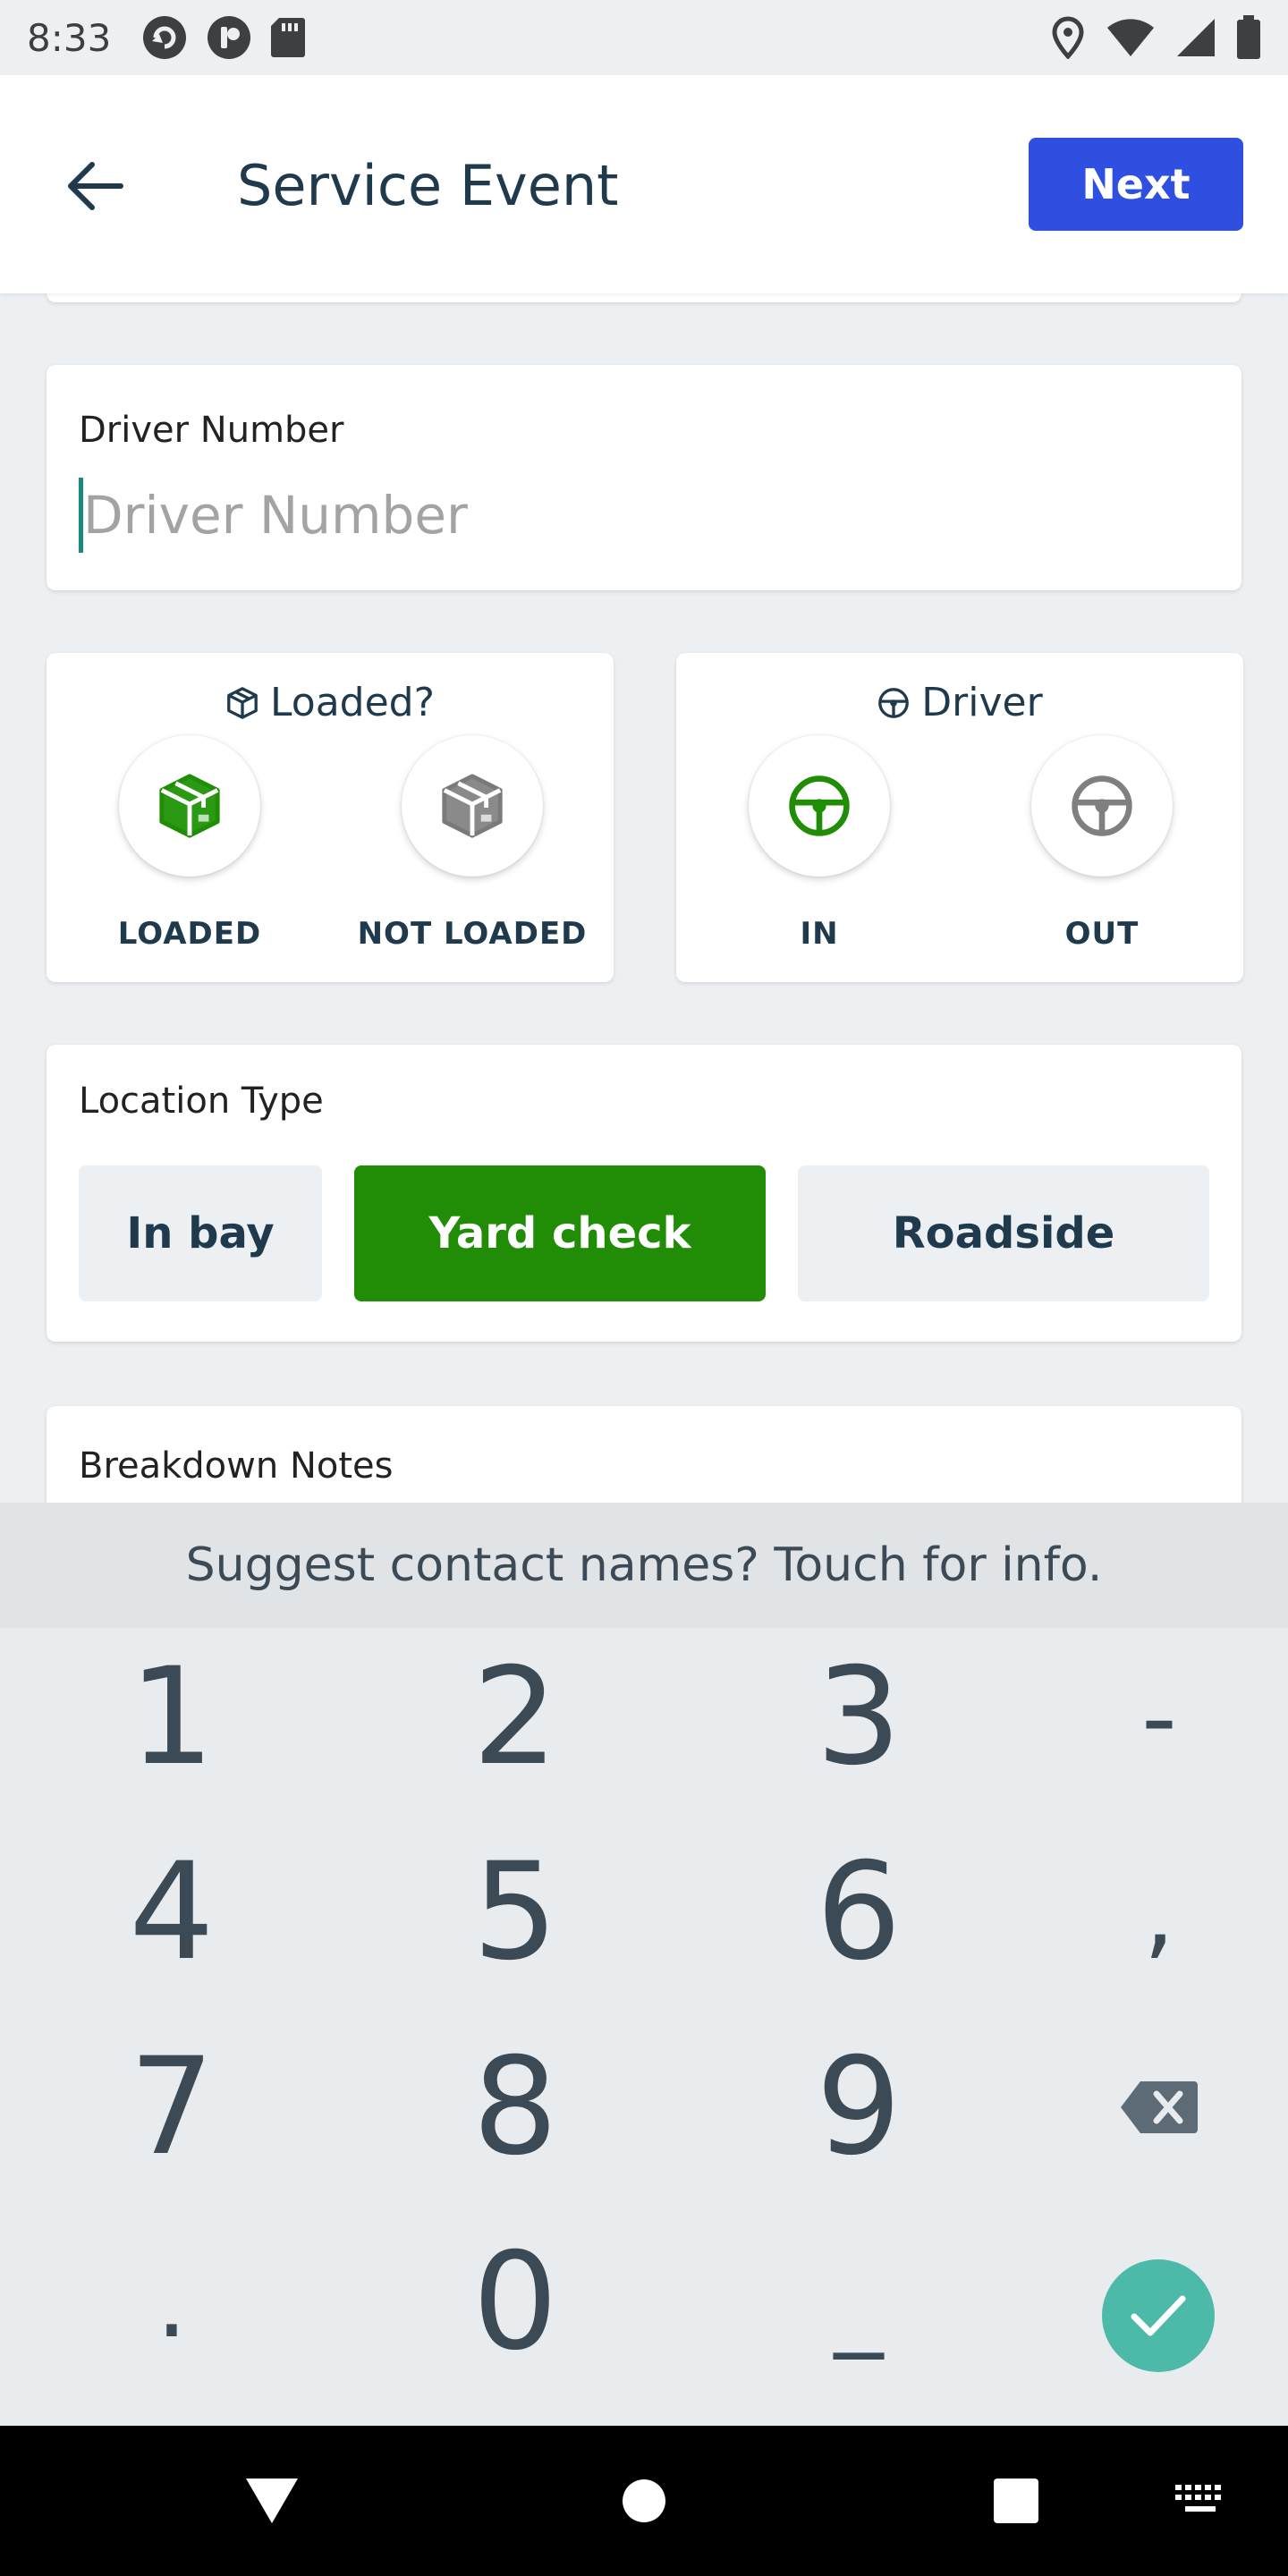  I want to click on system-navigation-bar, so click(644, 2501).